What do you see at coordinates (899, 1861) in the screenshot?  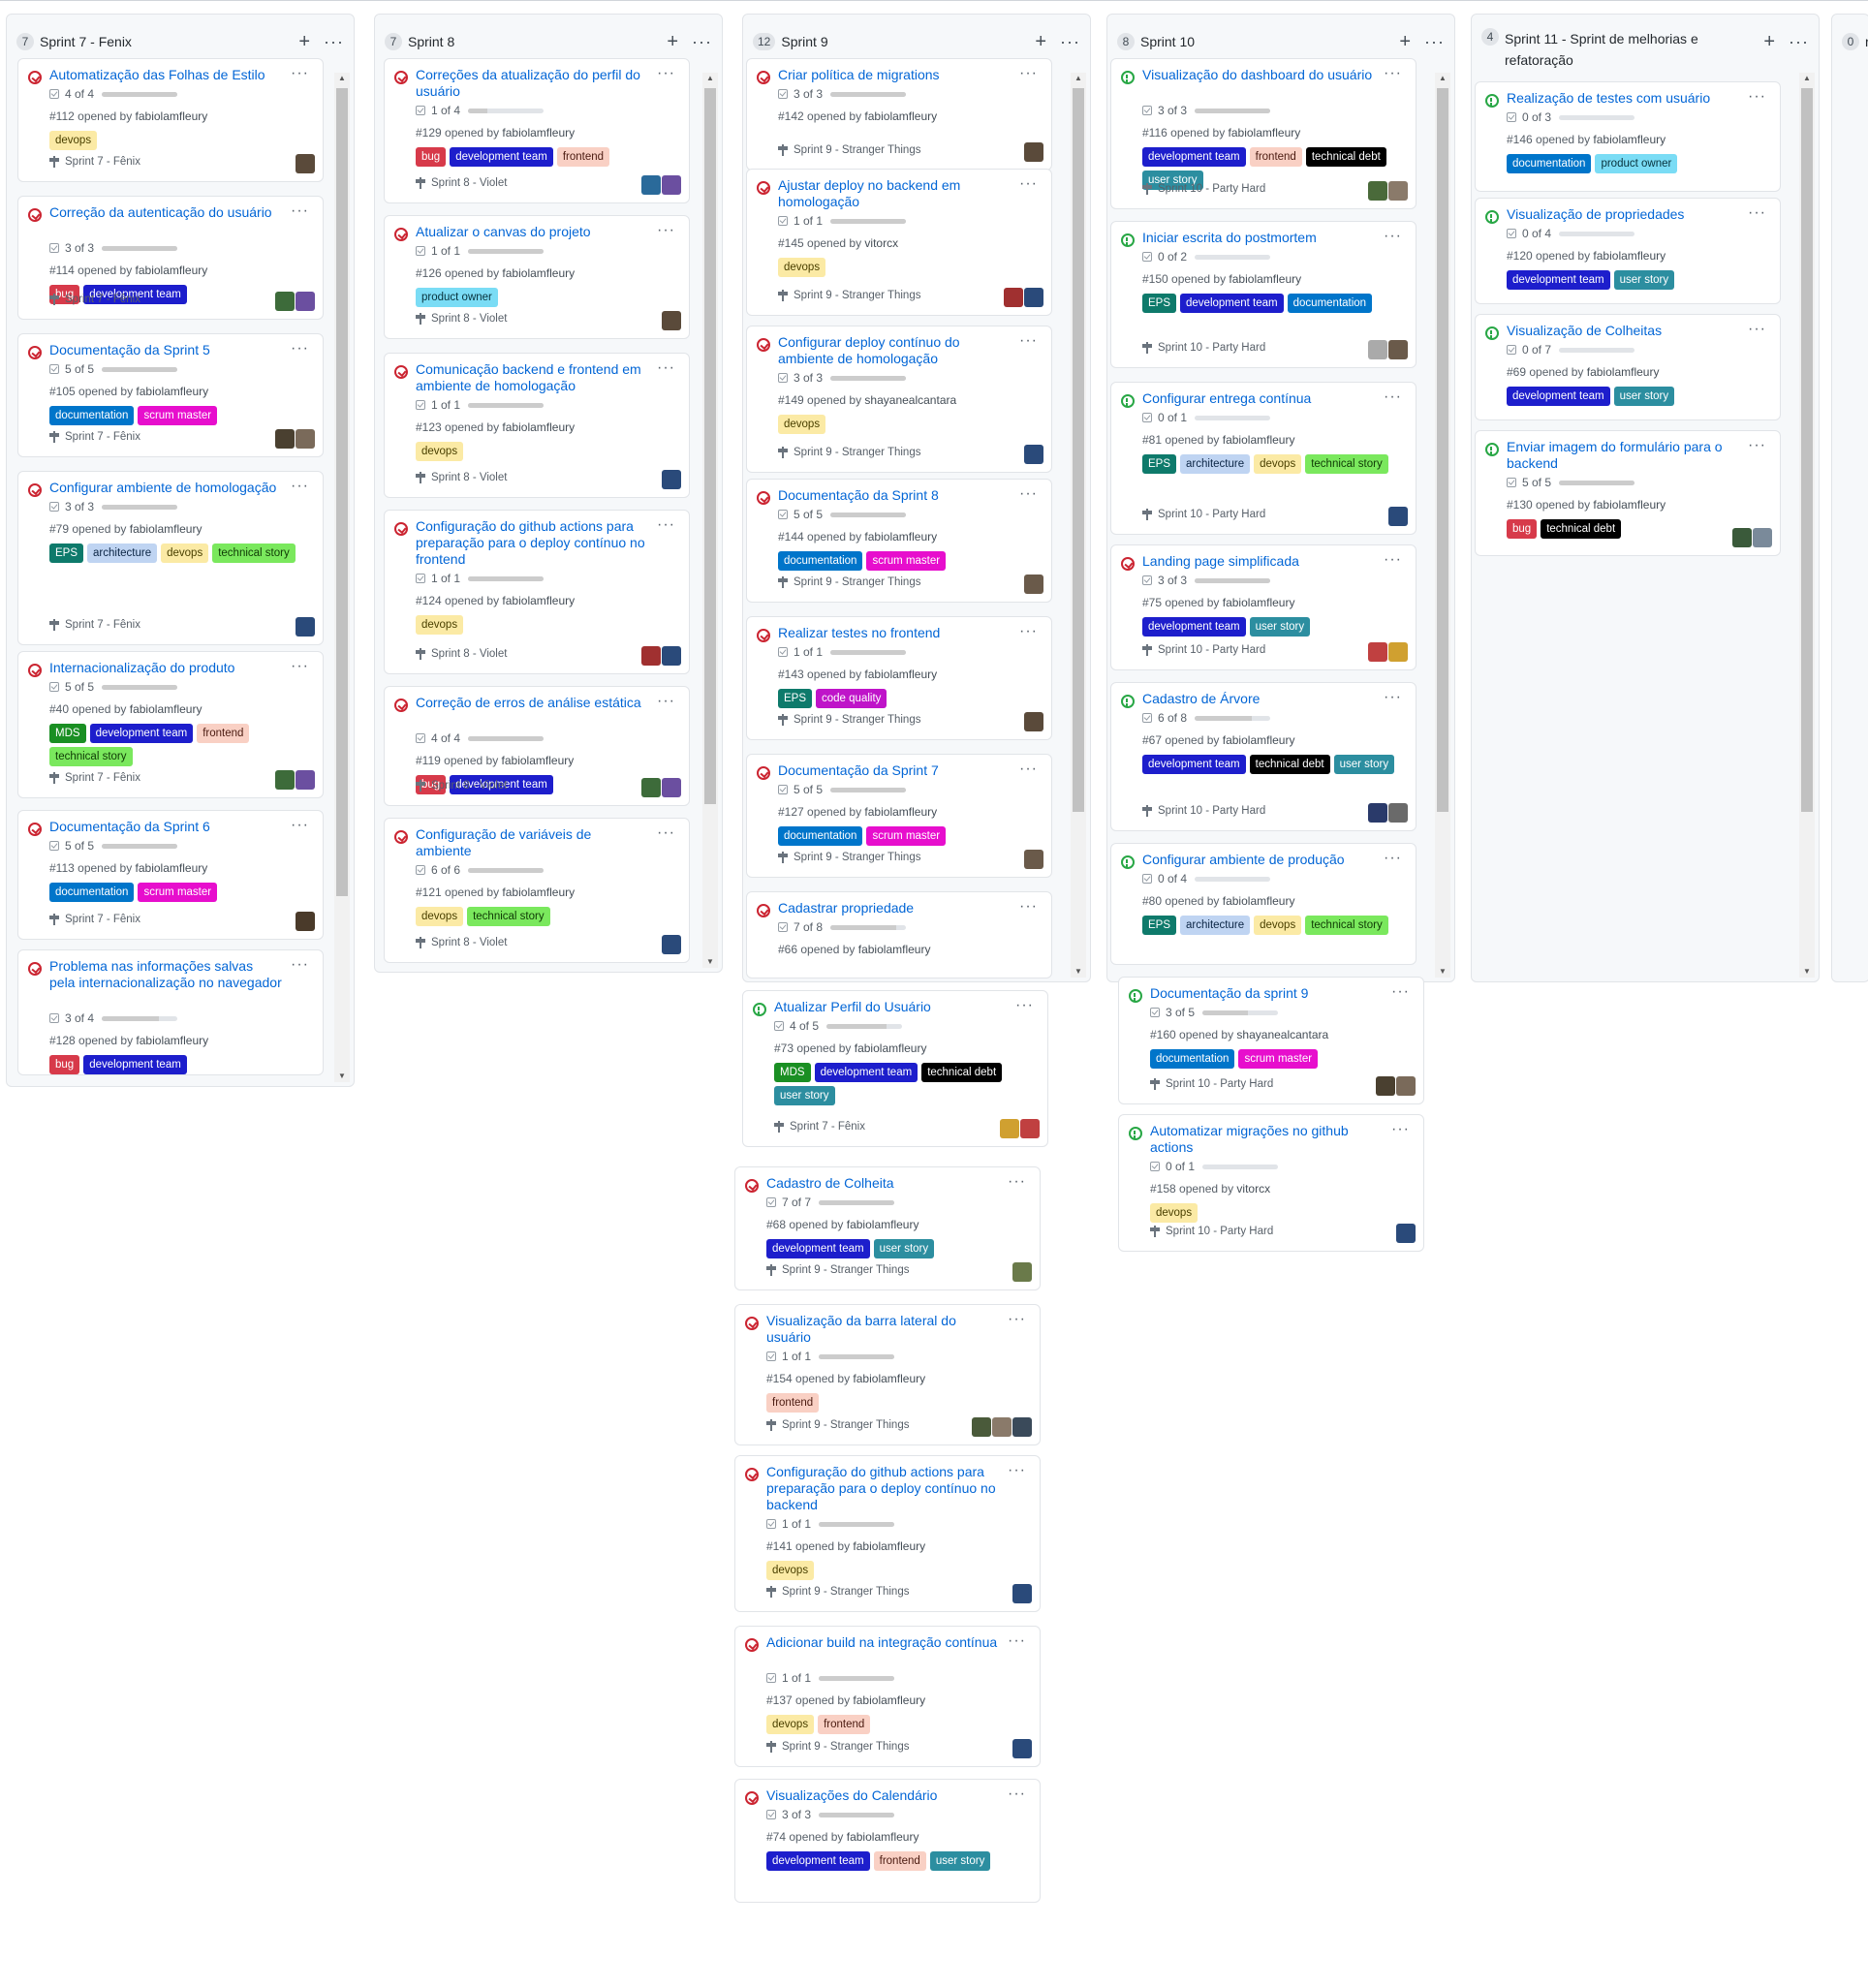 I see `issue-label: frontend` at bounding box center [899, 1861].